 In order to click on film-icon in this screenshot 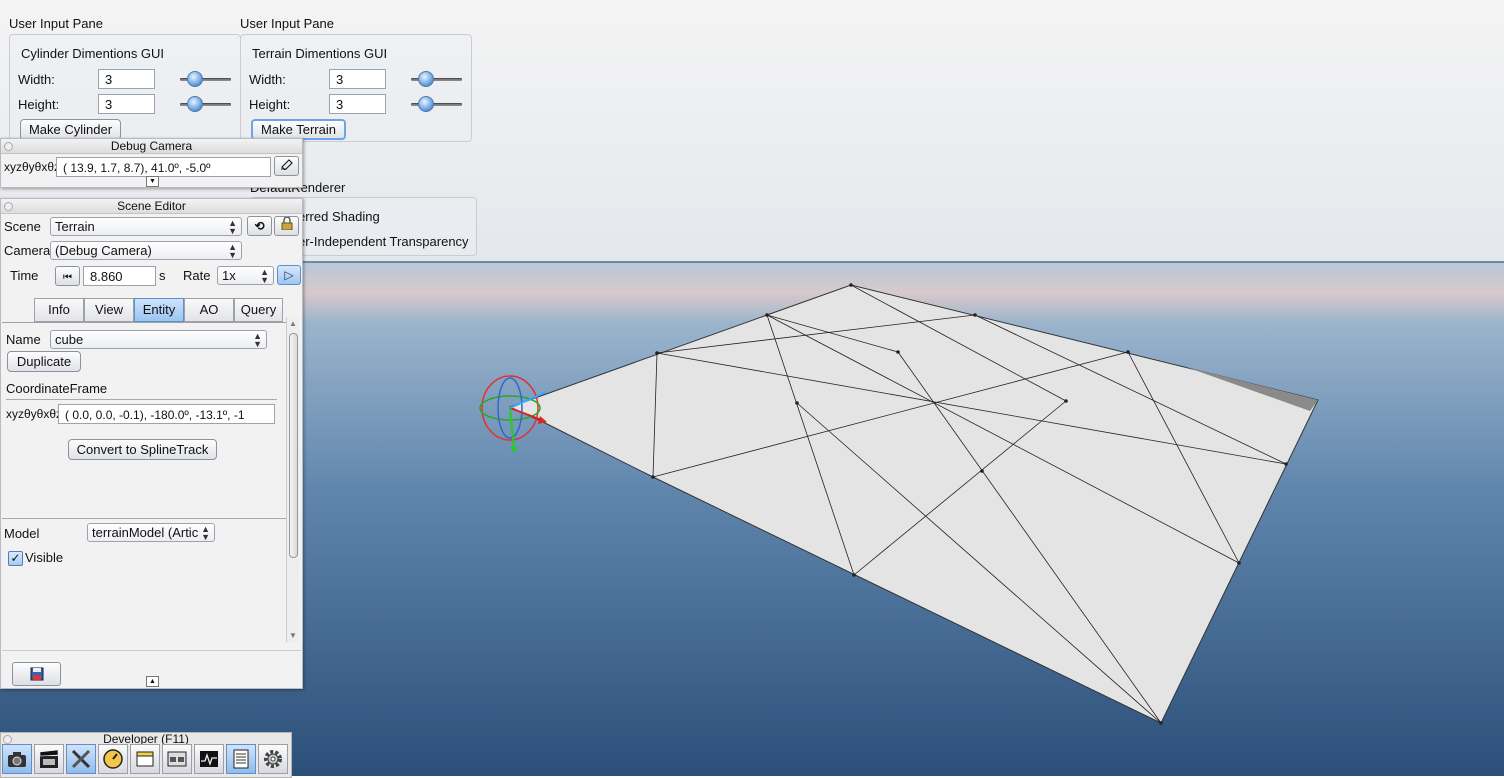, I will do `click(49, 759)`.